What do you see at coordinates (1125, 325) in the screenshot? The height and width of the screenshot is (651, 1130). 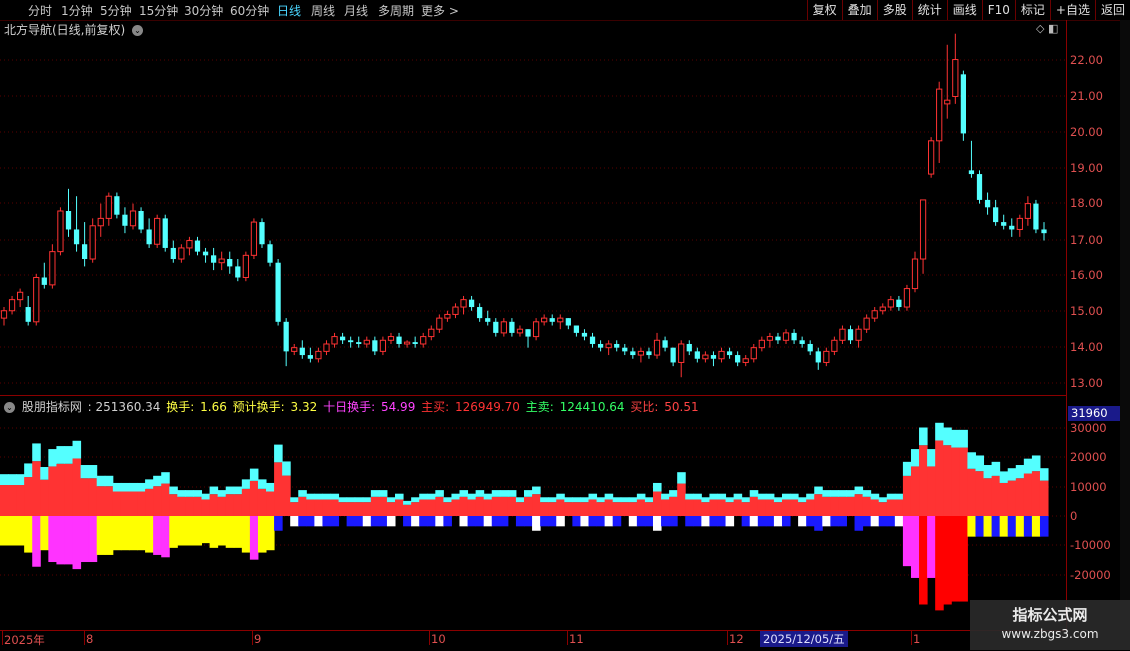 I see `right-side-strip` at bounding box center [1125, 325].